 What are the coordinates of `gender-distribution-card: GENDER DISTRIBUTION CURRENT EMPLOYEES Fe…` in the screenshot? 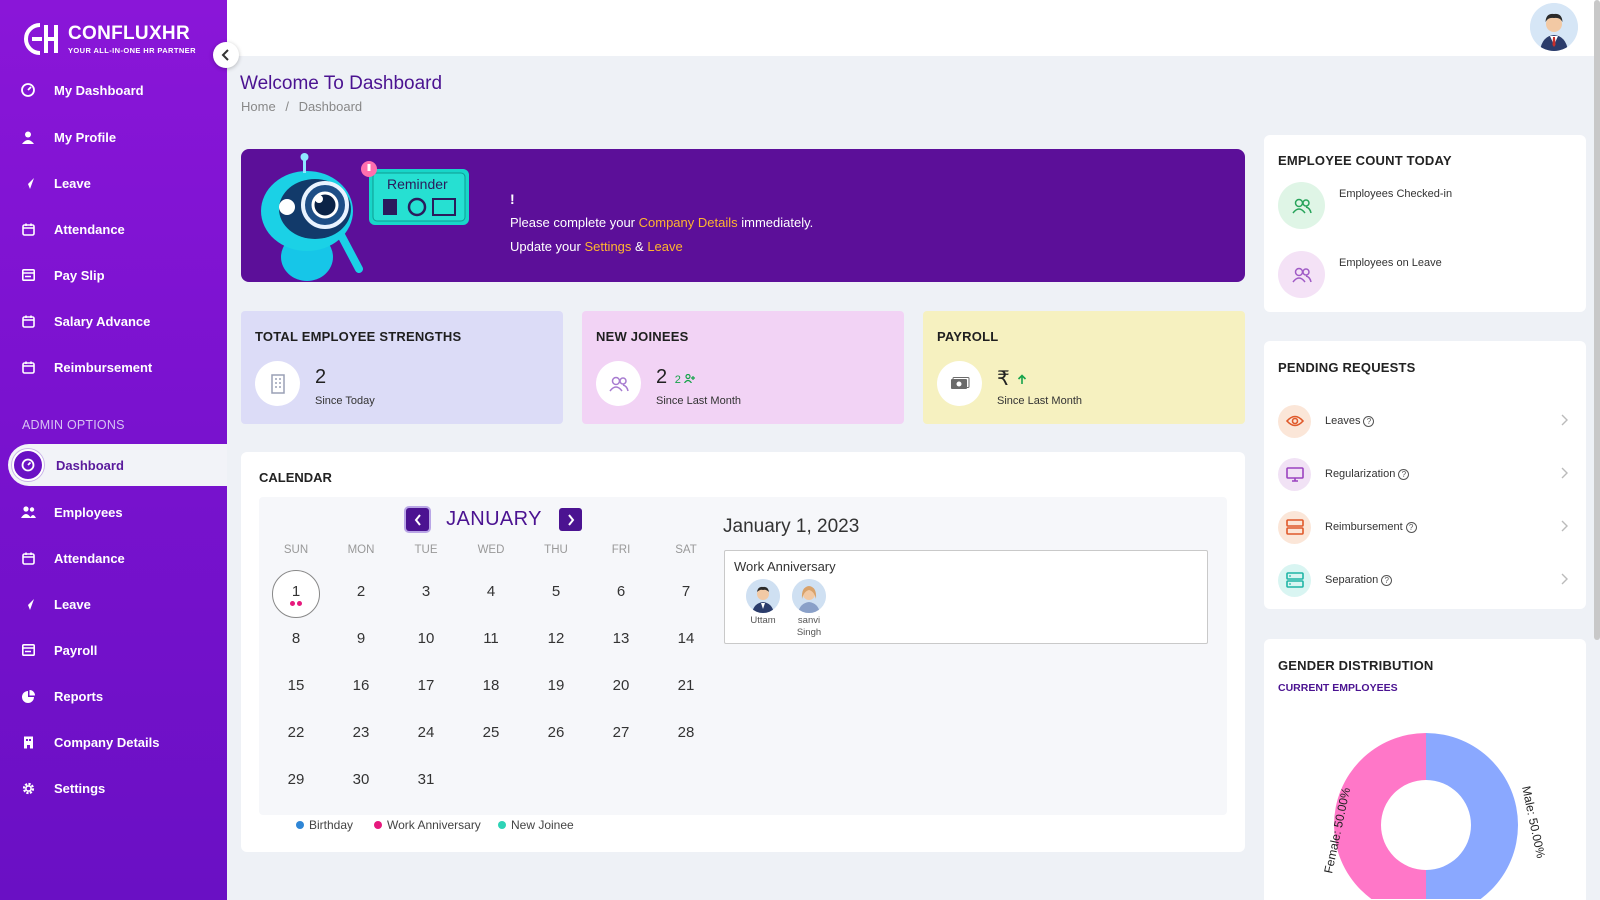 It's located at (1425, 769).